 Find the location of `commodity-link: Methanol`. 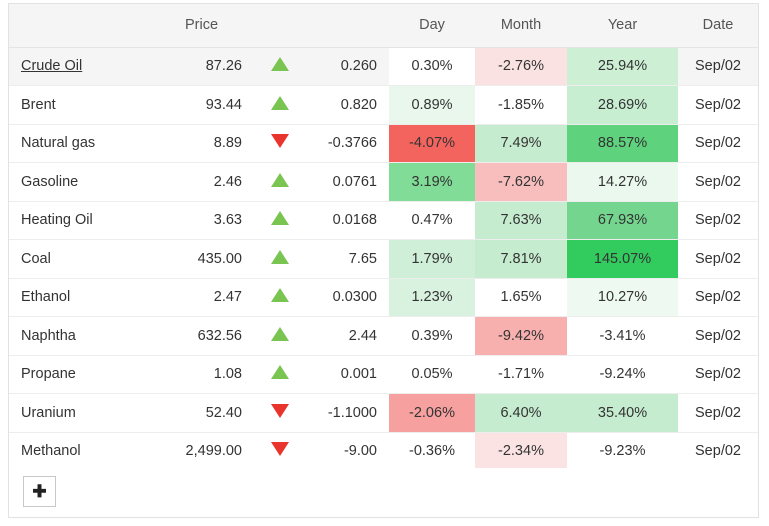

commodity-link: Methanol is located at coordinates (51, 451).